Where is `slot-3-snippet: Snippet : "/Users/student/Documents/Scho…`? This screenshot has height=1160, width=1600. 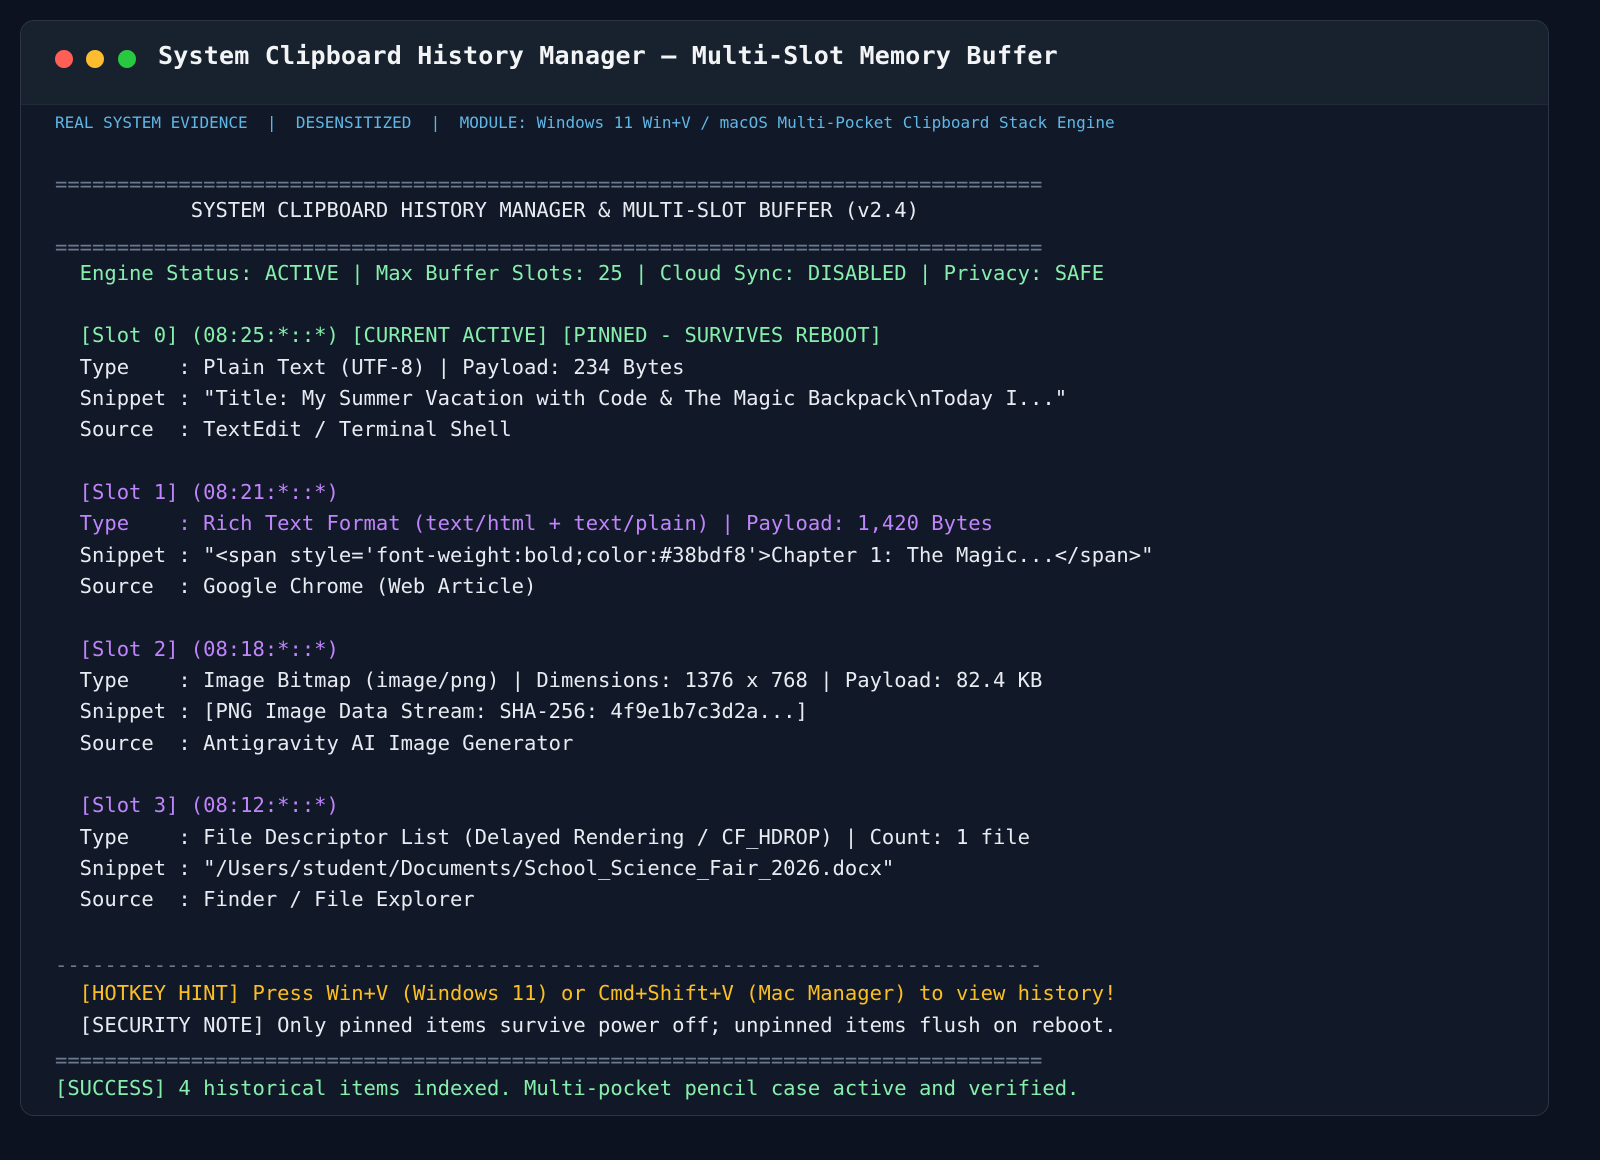
slot-3-snippet: Snippet : "/Users/student/Documents/Scho… is located at coordinates (475, 868).